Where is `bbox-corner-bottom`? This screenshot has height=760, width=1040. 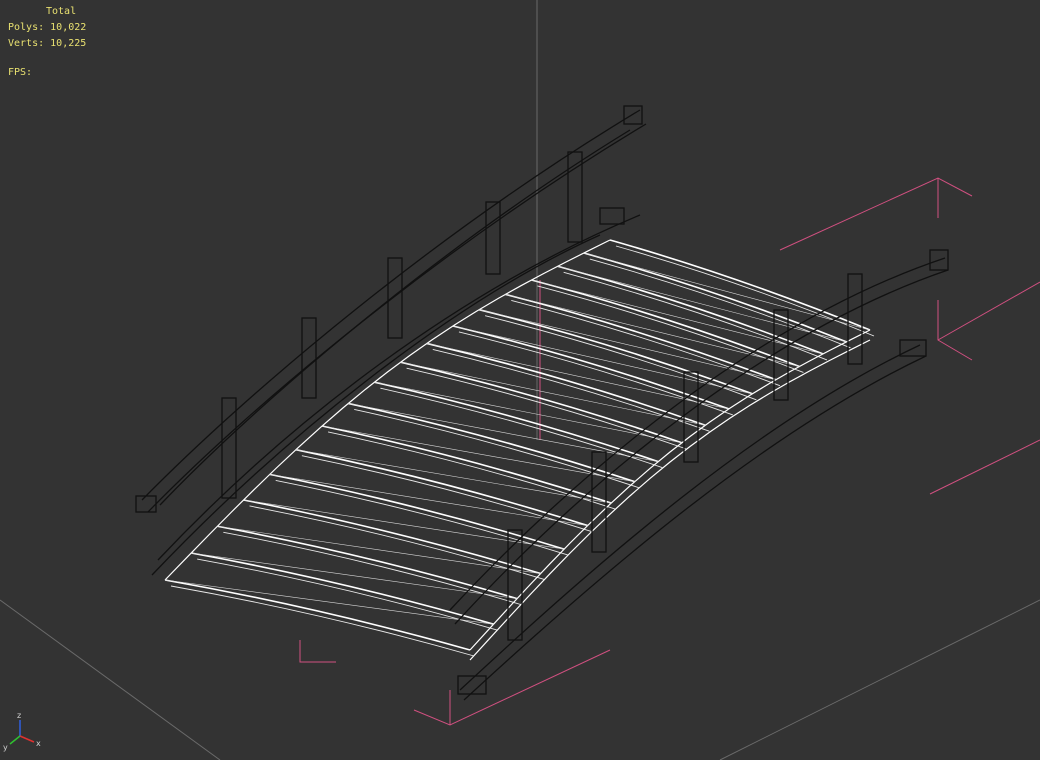
bbox-corner-bottom is located at coordinates (512, 687).